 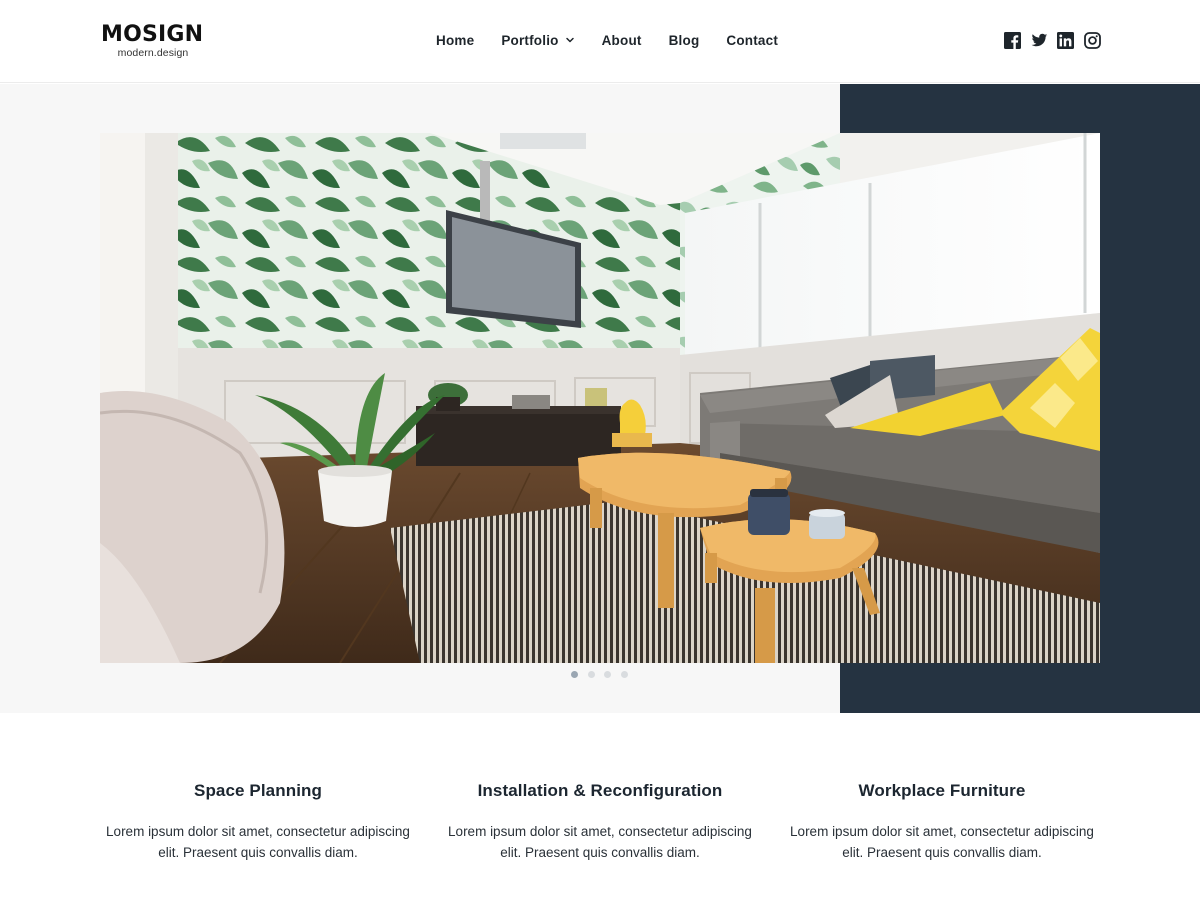 I want to click on nav-item-label: Blog, so click(x=684, y=40).